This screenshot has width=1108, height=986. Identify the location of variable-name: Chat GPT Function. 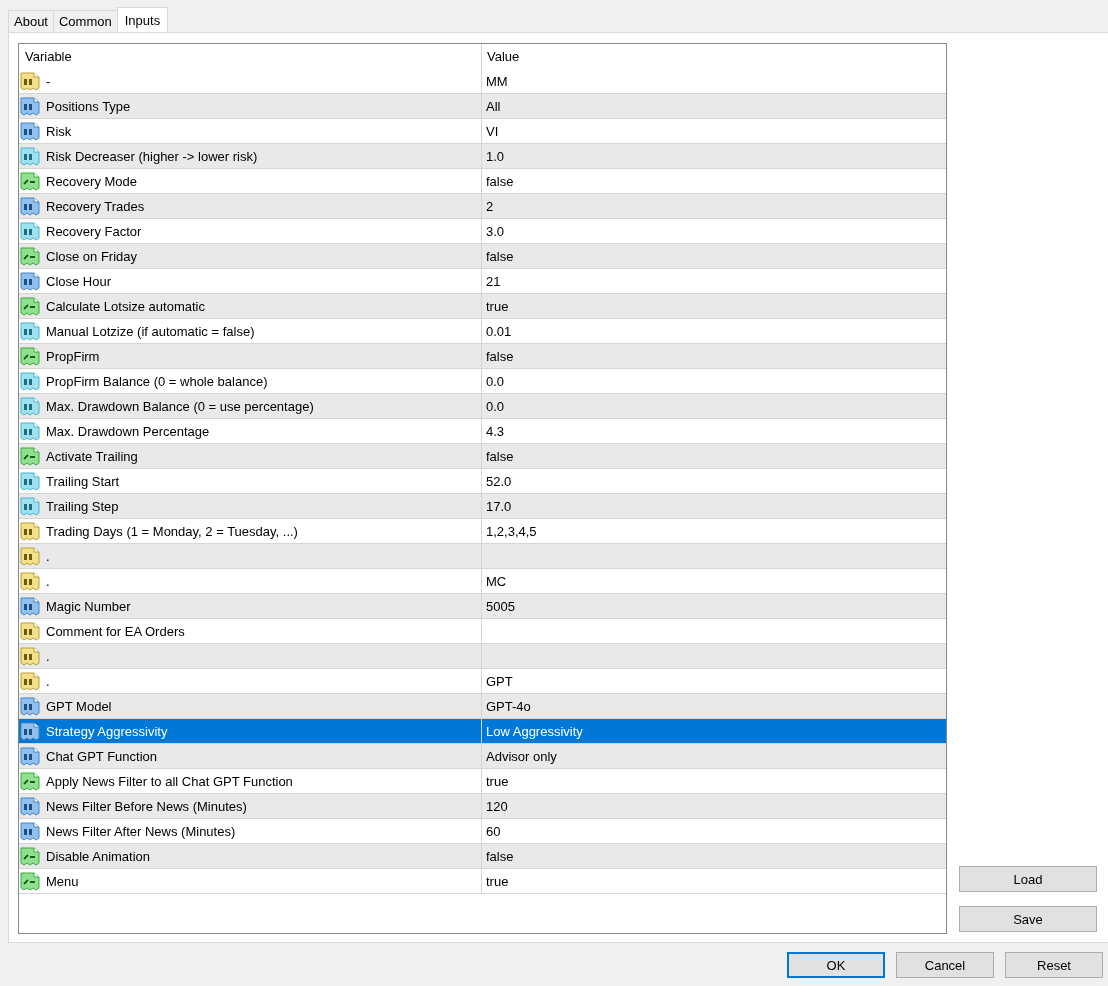
(102, 756).